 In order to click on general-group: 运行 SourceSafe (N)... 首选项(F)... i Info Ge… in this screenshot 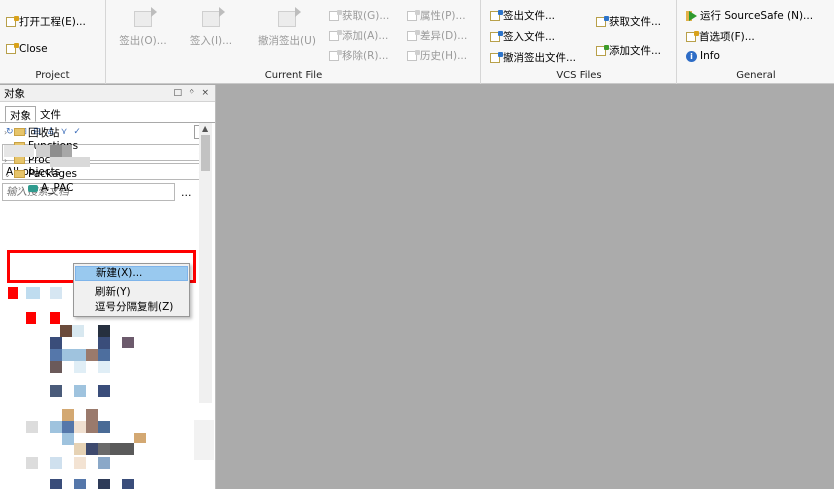, I will do `click(756, 42)`.